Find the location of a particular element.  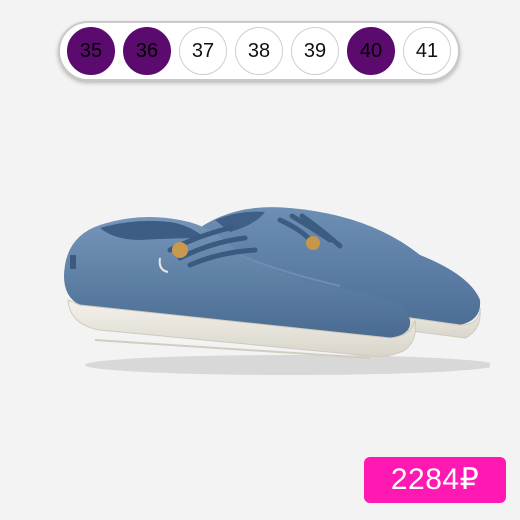

size-option-39: 39 is located at coordinates (315, 51).